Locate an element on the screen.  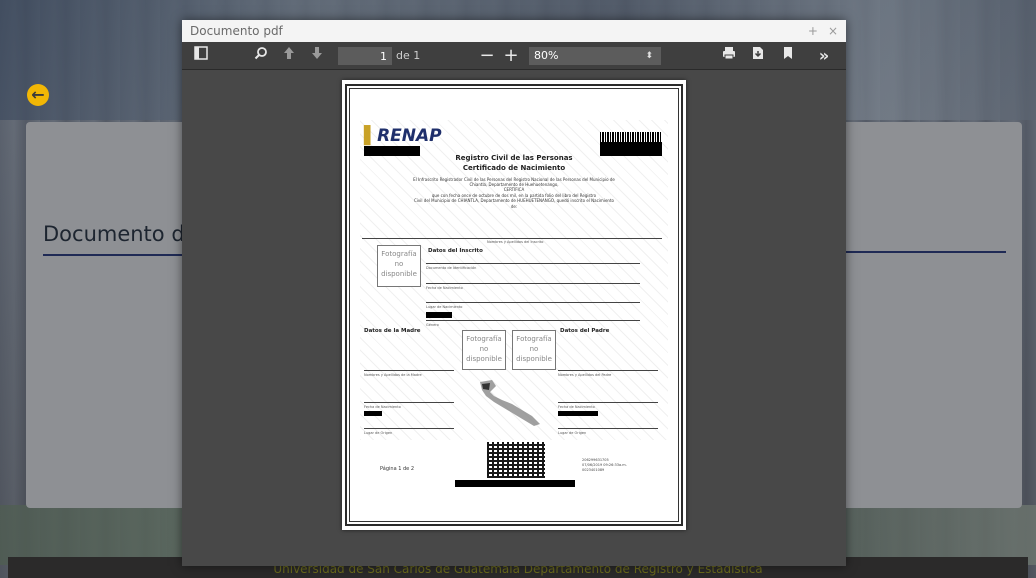
pdf-toolbar: de 1 − + 80% ⬍ » is located at coordinates (514, 56).